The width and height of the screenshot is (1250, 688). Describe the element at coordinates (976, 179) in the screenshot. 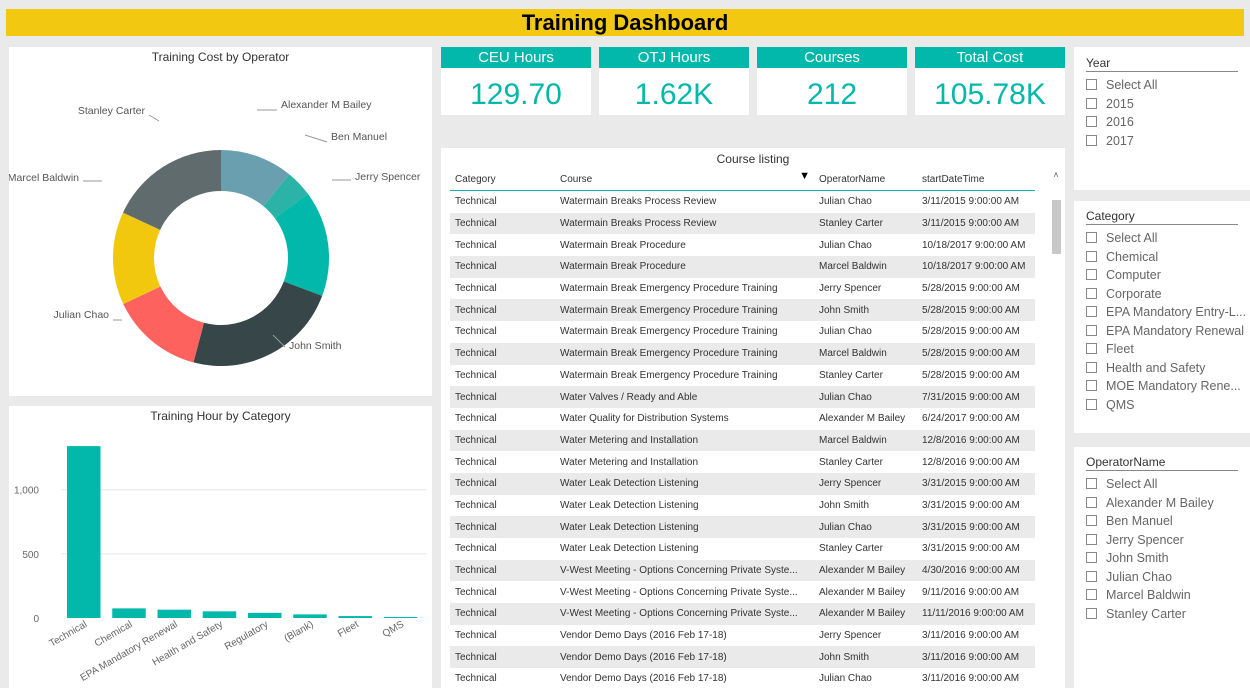

I see `column-header-start-date: startDateTime` at that location.